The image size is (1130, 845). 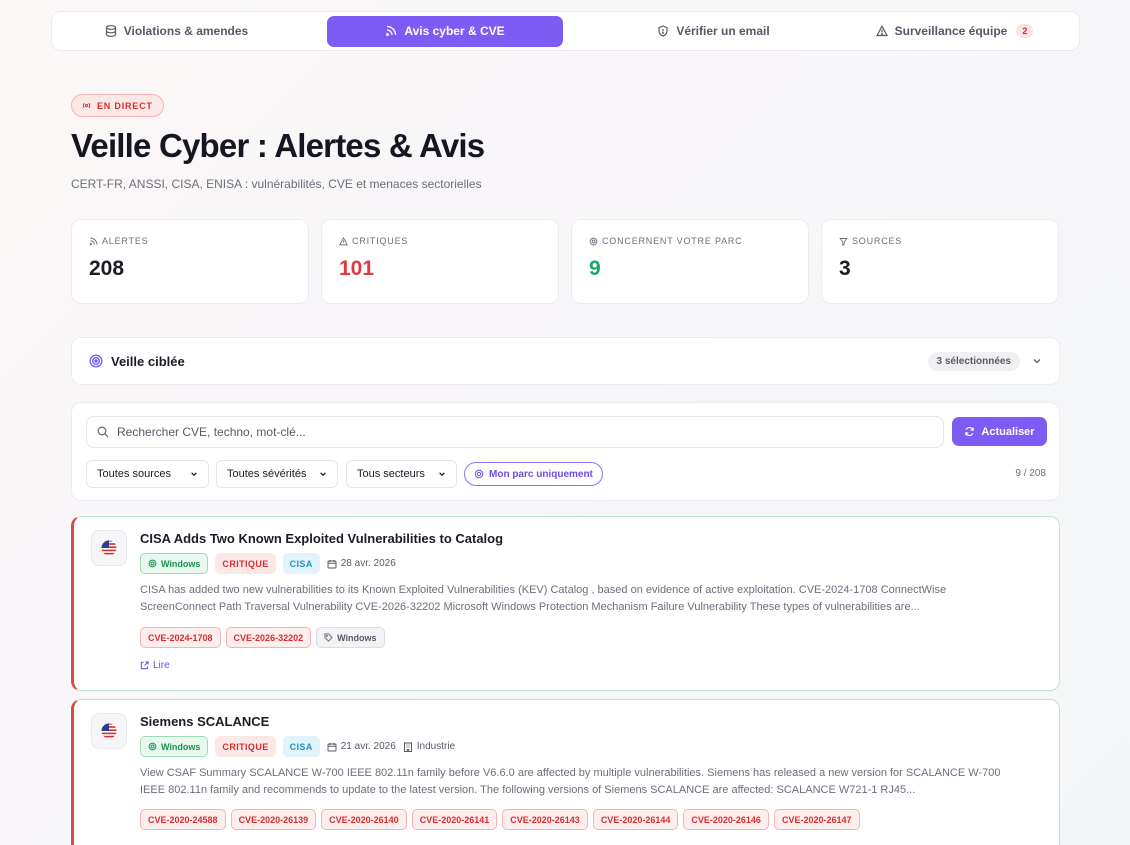 What do you see at coordinates (726, 819) in the screenshot?
I see `cve-tag: CVE-2020-26146` at bounding box center [726, 819].